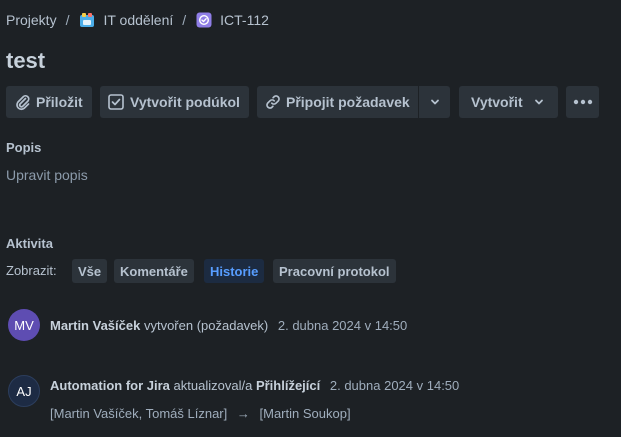  Describe the element at coordinates (154, 271) in the screenshot. I see `filter-comments: Komentáře` at that location.